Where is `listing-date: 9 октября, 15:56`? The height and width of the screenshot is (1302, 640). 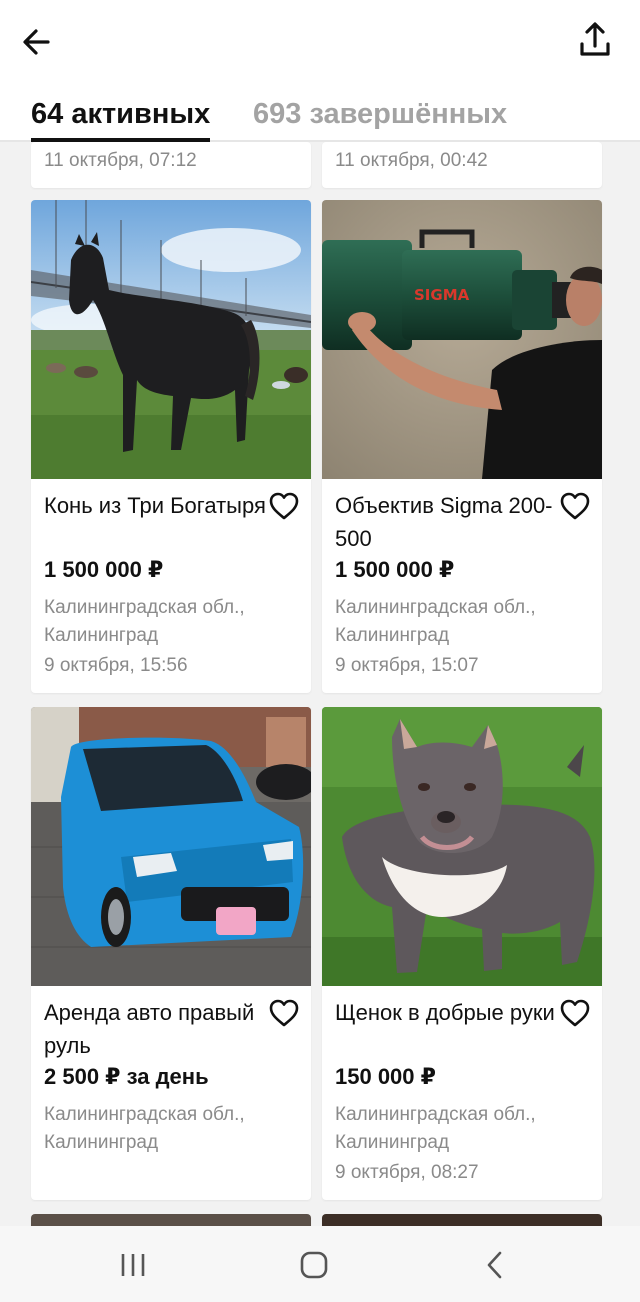
listing-date: 9 октября, 15:56 is located at coordinates (116, 665).